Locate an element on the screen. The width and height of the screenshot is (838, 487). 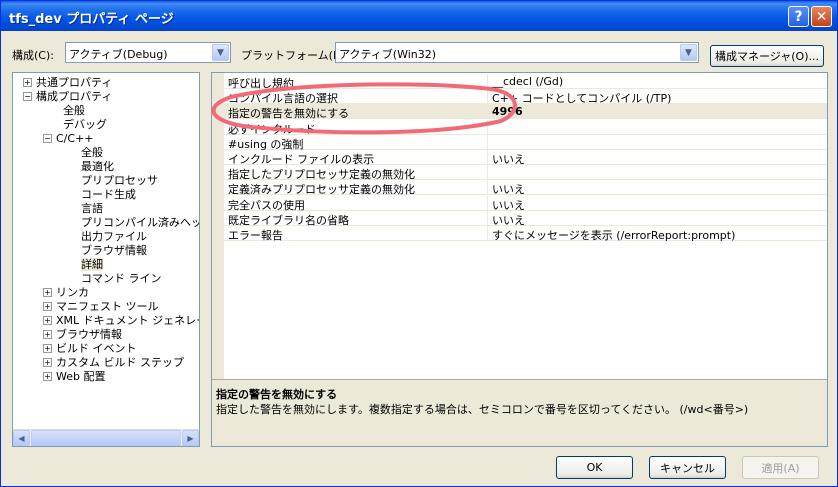
grid-row: 既定ライブラリ名の省略 いいえ is located at coordinates (525, 218).